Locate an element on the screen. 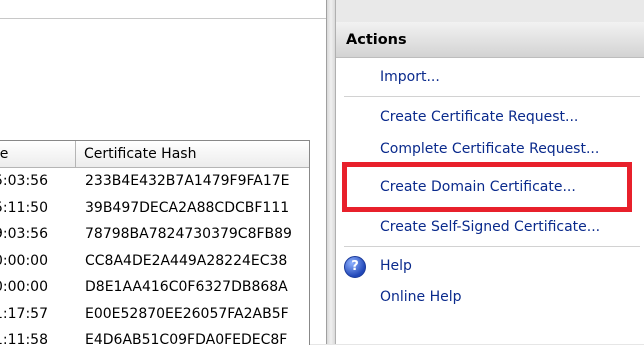  pane-divider is located at coordinates (163, 18).